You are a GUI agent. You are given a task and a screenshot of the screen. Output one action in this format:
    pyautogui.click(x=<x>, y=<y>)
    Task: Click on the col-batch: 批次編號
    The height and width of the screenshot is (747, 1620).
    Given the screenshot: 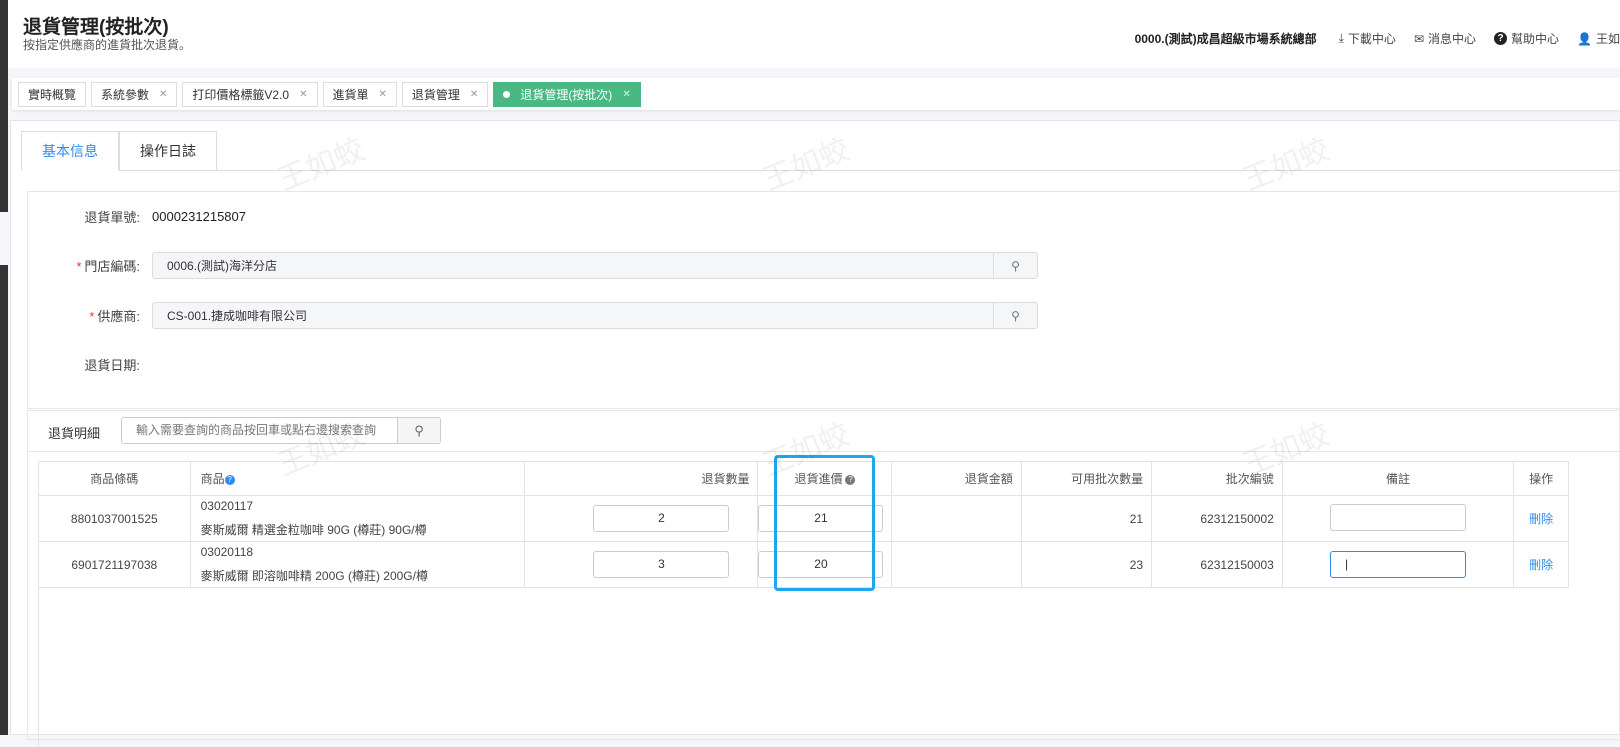 What is the action you would take?
    pyautogui.click(x=1217, y=478)
    